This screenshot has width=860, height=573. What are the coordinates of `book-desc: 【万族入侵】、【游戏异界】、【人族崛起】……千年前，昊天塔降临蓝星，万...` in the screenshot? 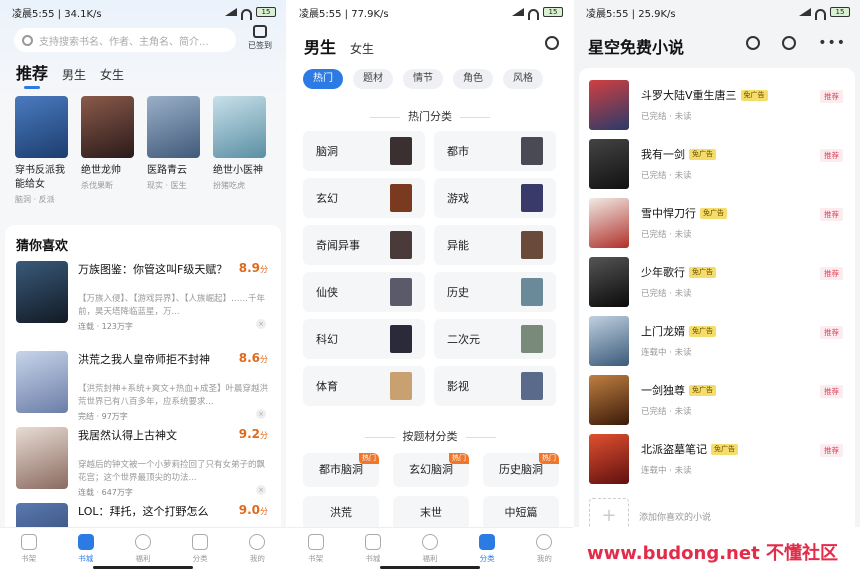 It's located at (172, 305).